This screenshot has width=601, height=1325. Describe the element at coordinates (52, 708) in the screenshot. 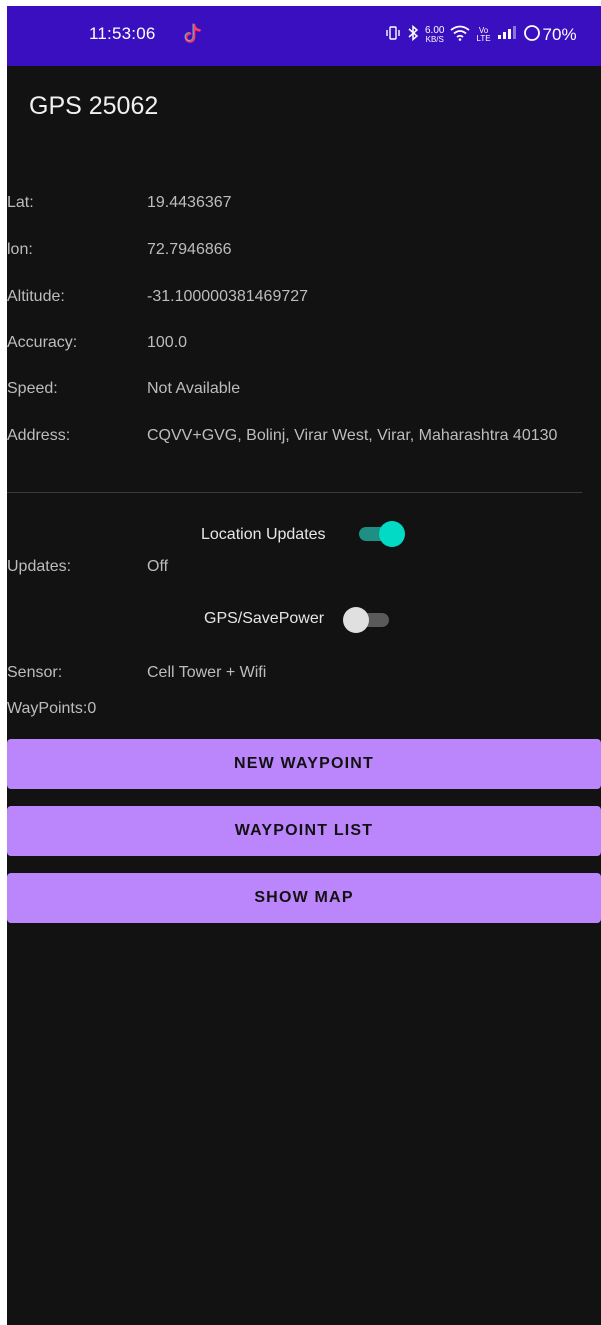

I see `waypoints-count: WayPoints:0` at that location.